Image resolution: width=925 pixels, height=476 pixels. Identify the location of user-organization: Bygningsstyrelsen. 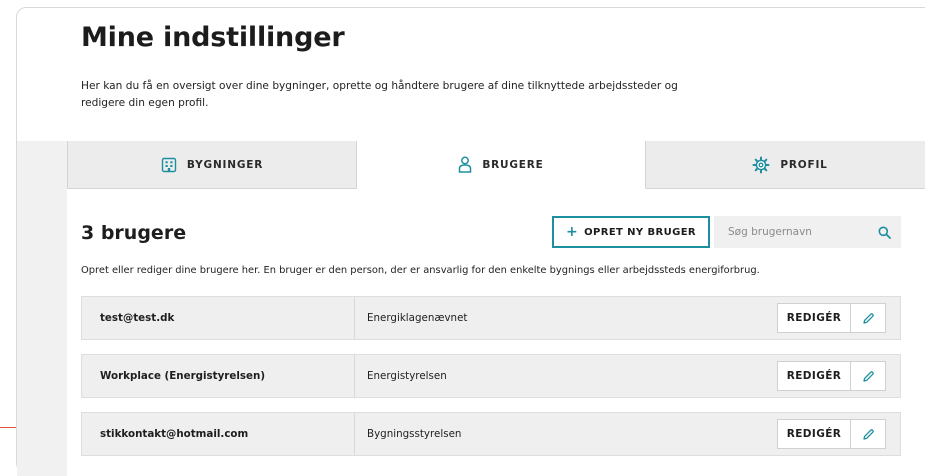
(565, 434).